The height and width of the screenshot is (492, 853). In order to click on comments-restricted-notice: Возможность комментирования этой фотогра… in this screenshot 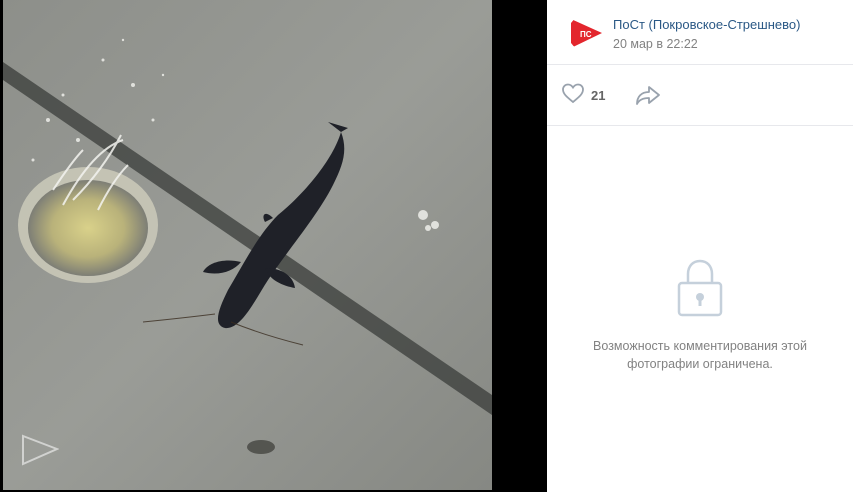, I will do `click(700, 315)`.